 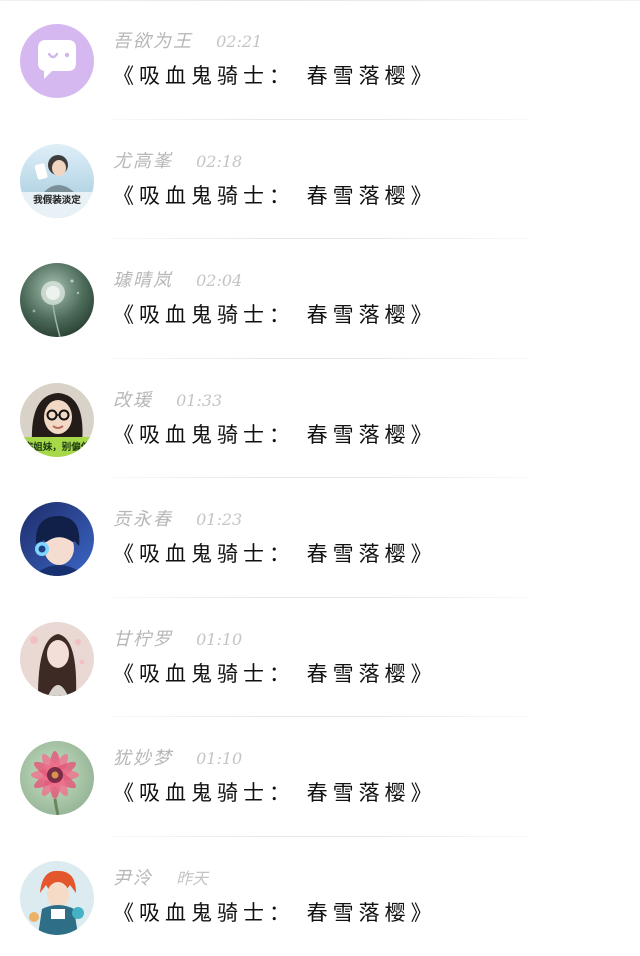 What do you see at coordinates (320, 419) in the screenshot?
I see `list-item: 完姐妹，别偏偏 改瑗 01:33 《吸血鬼骑士： 春雪落樱》` at bounding box center [320, 419].